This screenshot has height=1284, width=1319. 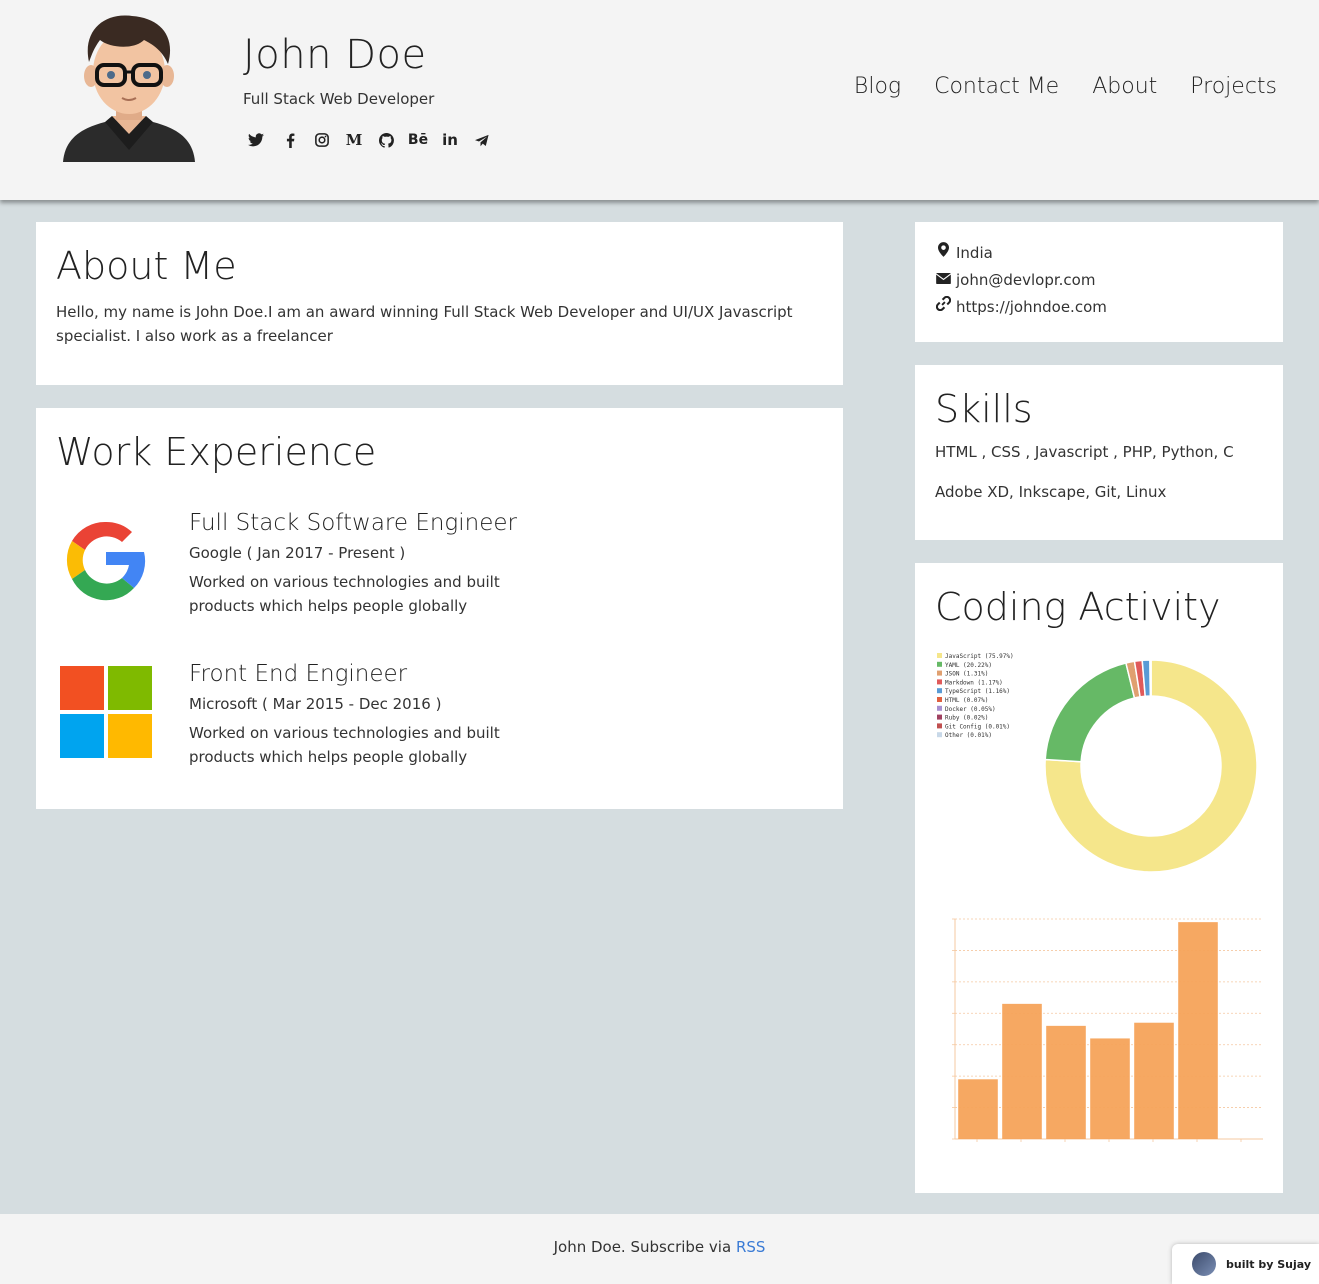 I want to click on weekly-bar-chart, so click(x=1107, y=1030).